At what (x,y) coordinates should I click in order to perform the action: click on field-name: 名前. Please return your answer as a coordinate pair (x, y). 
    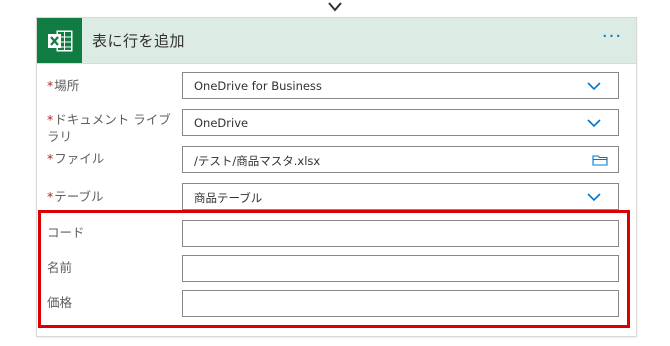
    Looking at the image, I should click on (336, 270).